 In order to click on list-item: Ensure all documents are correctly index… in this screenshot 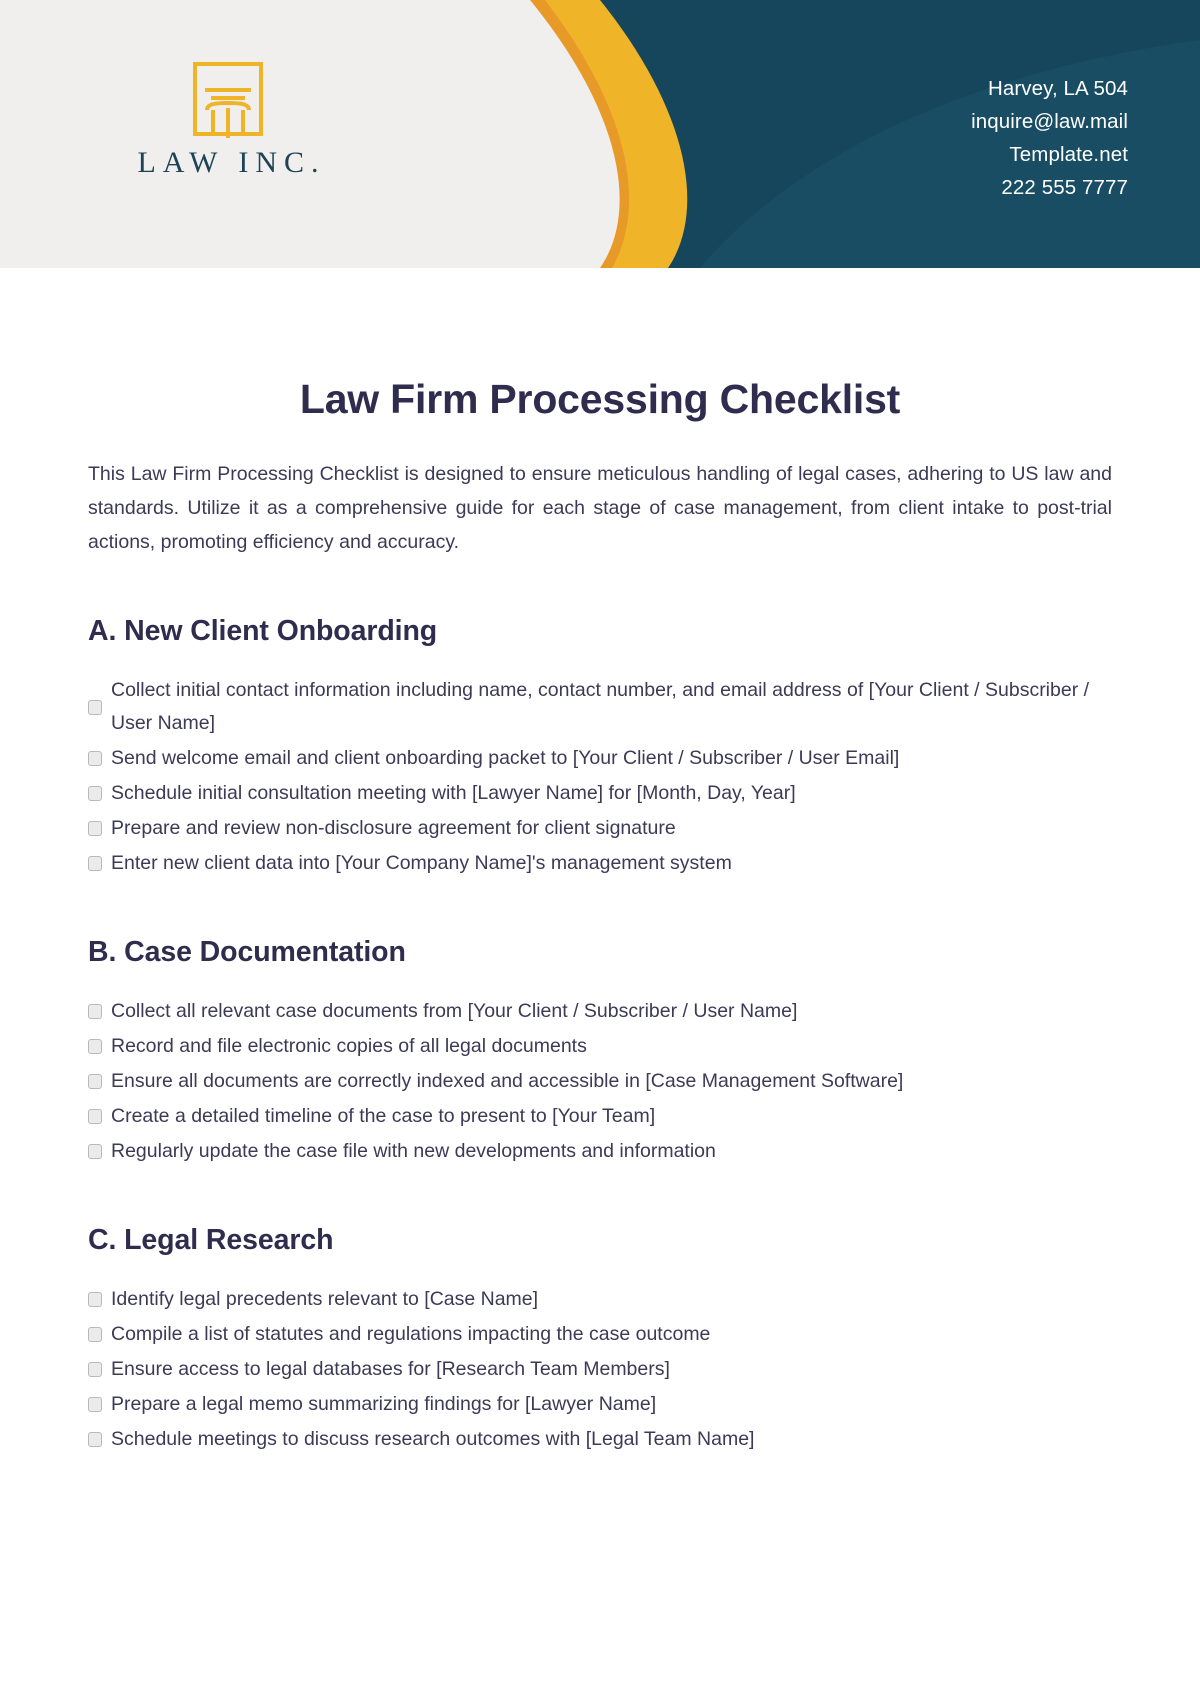, I will do `click(600, 1081)`.